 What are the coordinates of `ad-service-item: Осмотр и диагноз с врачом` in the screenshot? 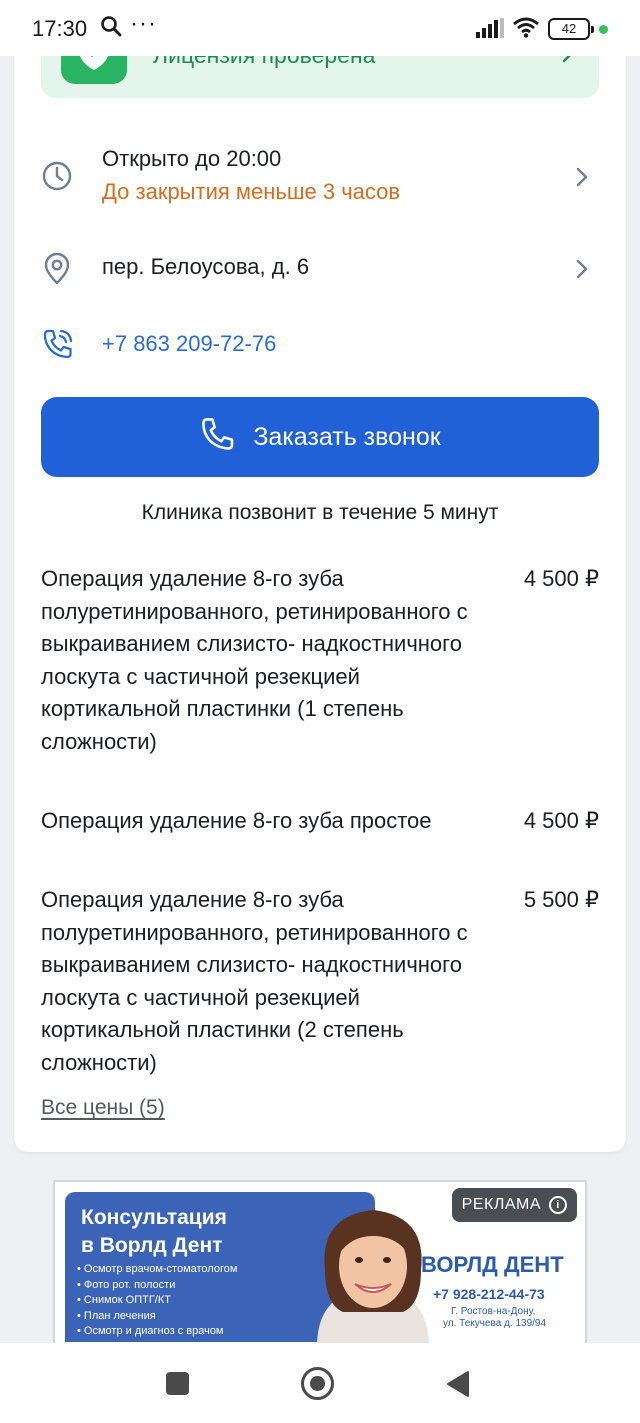 It's located at (157, 1332).